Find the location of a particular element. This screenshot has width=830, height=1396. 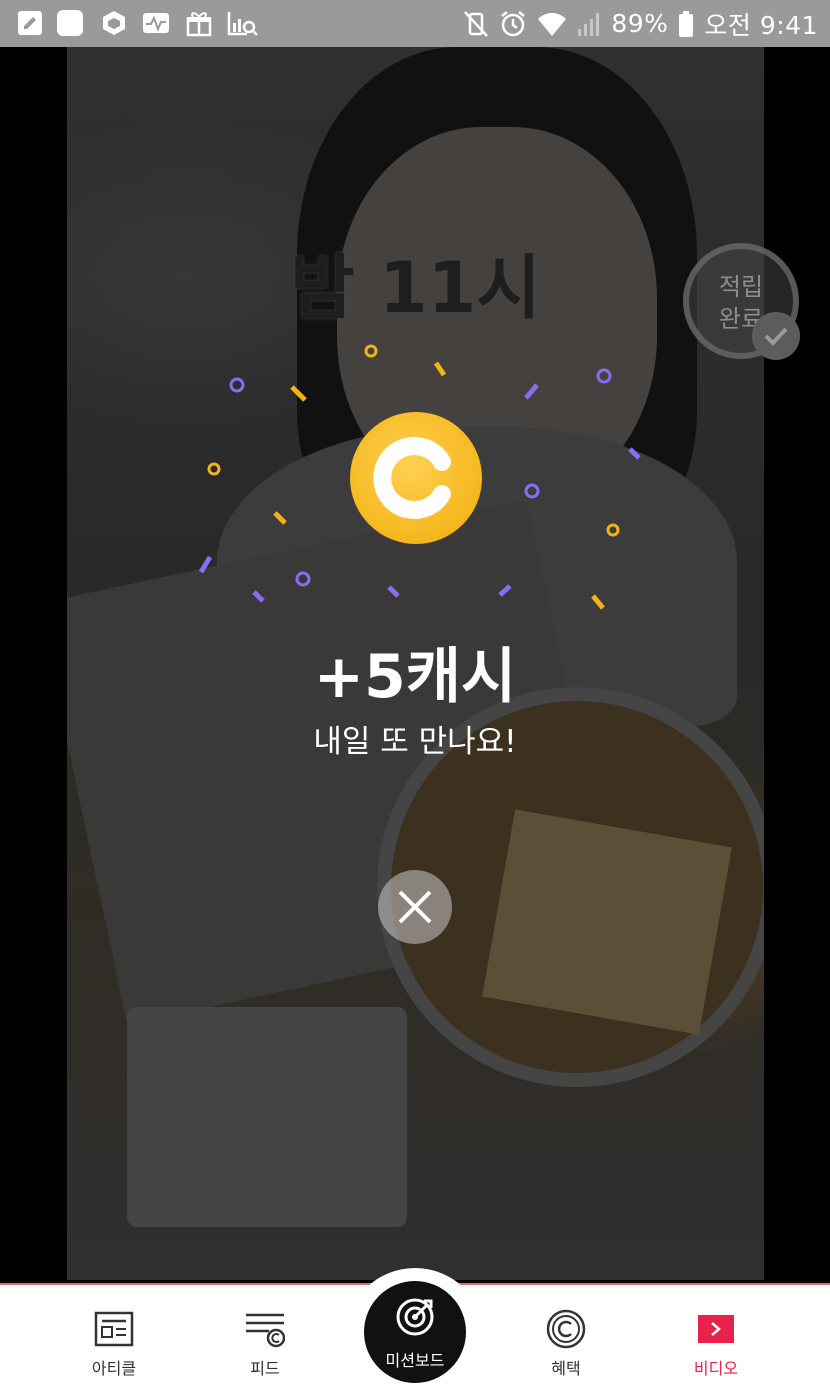

video-play-icon is located at coordinates (716, 1329).